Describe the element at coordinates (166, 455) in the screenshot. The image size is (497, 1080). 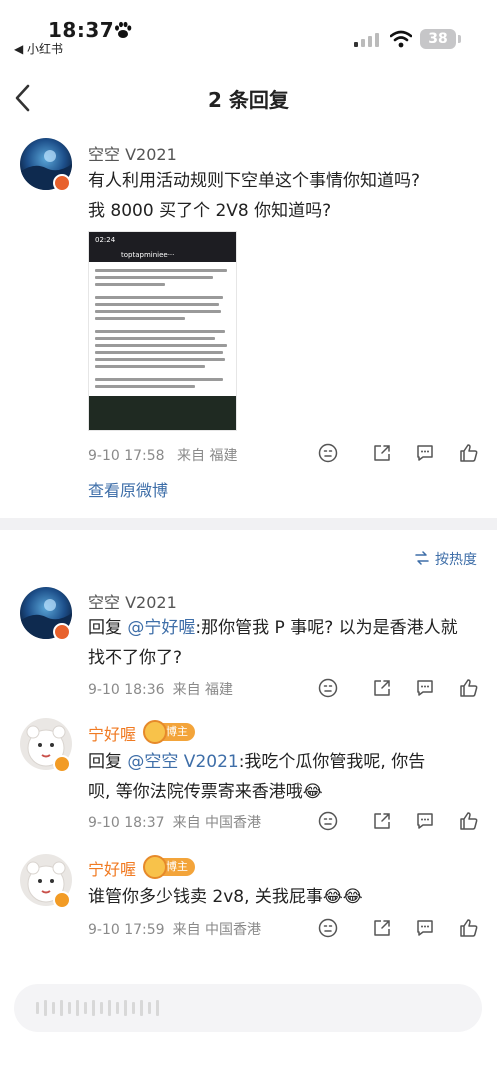
I see `comment-meta: 9-10 17:58 来自 福建` at that location.